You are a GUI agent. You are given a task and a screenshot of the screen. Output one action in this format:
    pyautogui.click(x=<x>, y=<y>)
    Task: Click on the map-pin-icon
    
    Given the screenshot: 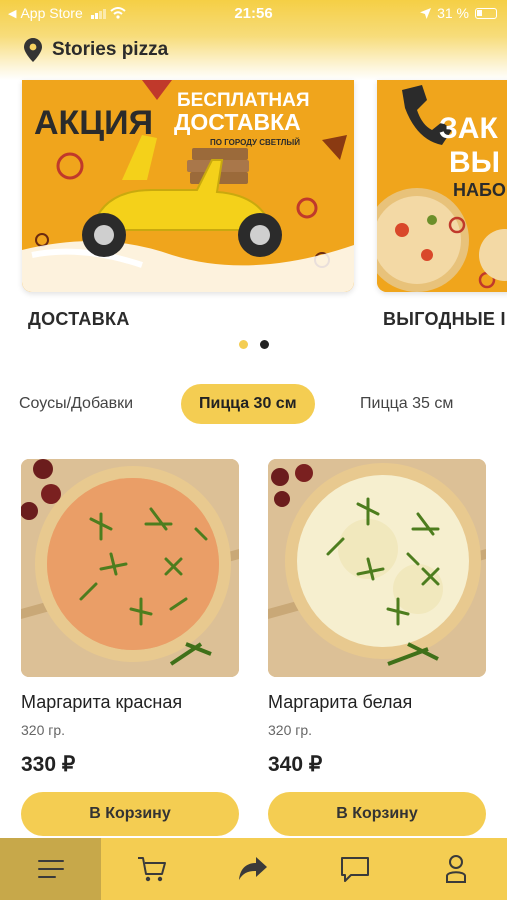 What is the action you would take?
    pyautogui.click(x=33, y=50)
    